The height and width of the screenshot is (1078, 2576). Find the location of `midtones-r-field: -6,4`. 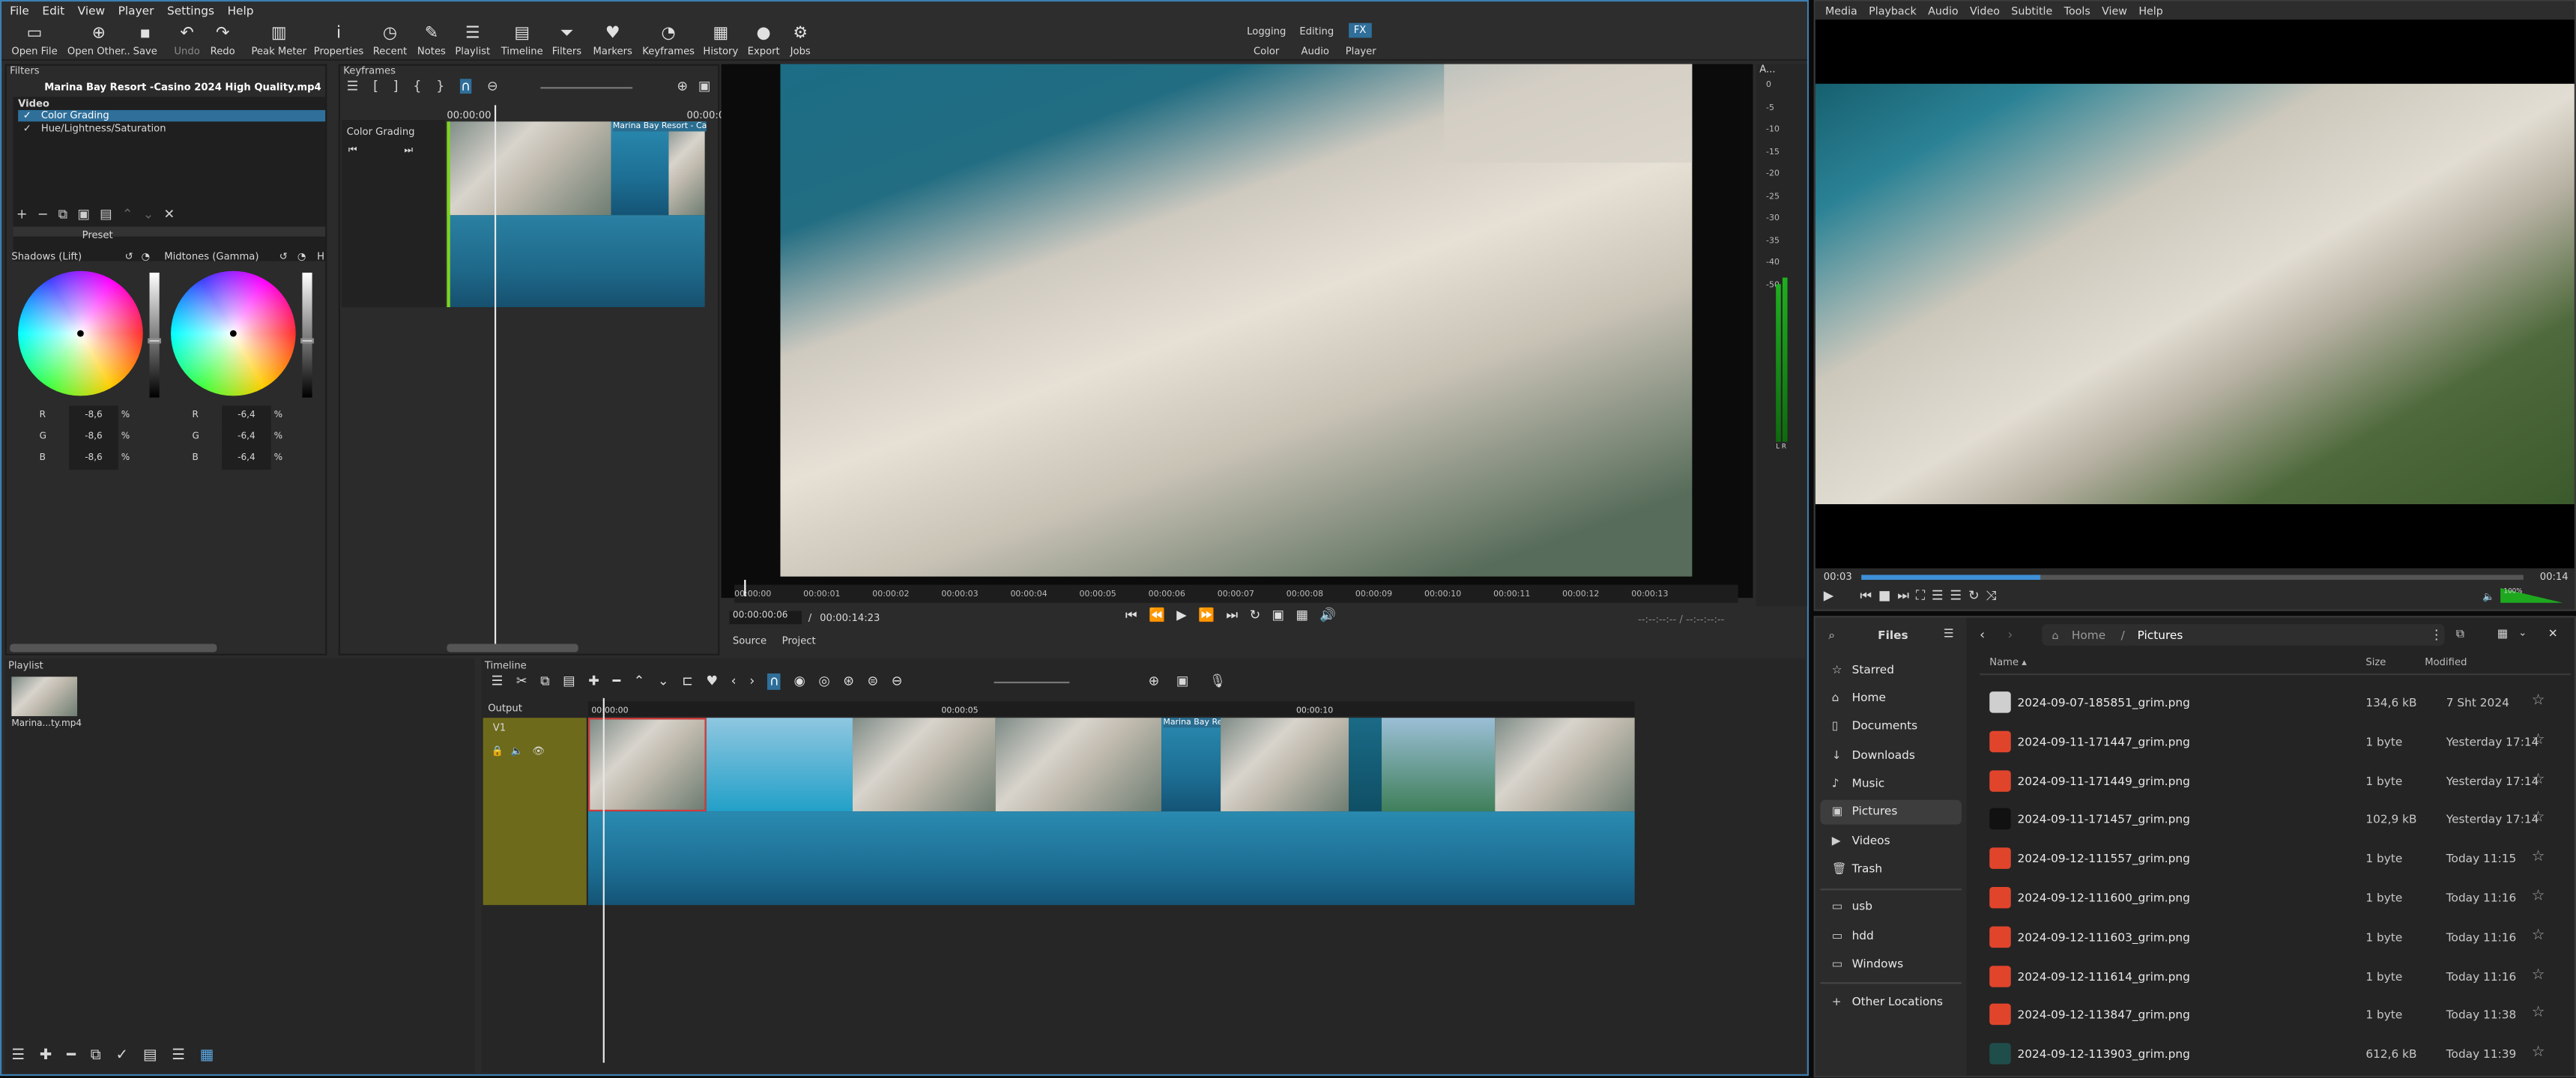

midtones-r-field: -6,4 is located at coordinates (246, 416).